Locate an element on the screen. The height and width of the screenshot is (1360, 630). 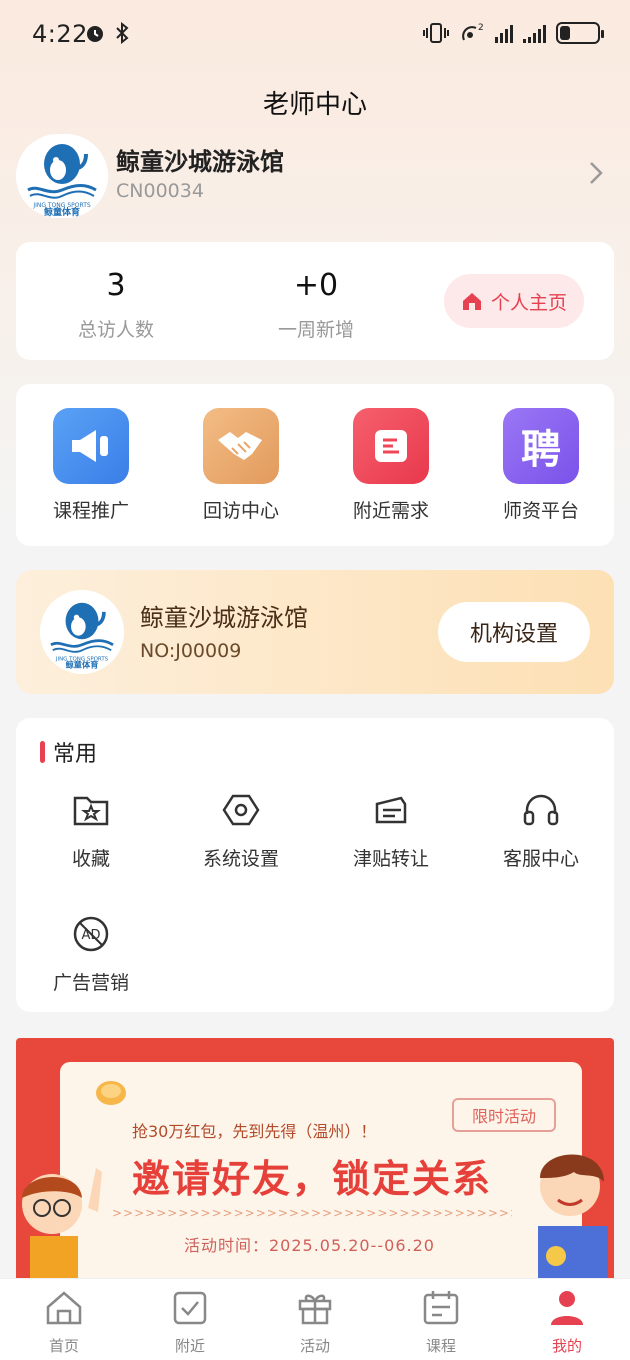
svg-text: 2 is located at coordinates (481, 28).